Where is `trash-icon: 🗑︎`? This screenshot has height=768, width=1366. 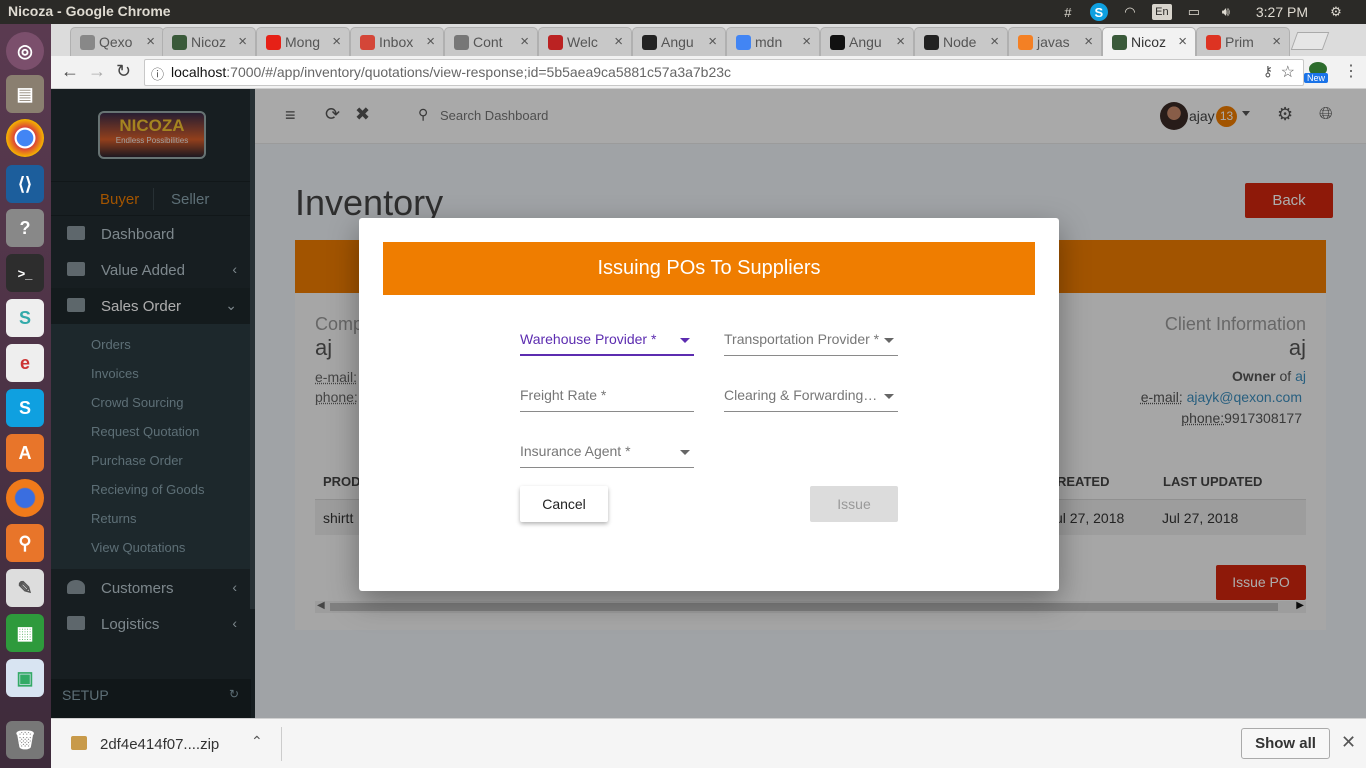 trash-icon: 🗑︎ is located at coordinates (25, 740).